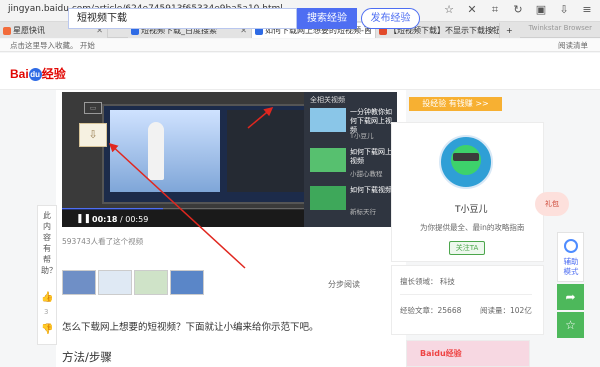 Image resolution: width=600 pixels, height=367 pixels. I want to click on thumbs-down-icon: 👎, so click(47, 329).